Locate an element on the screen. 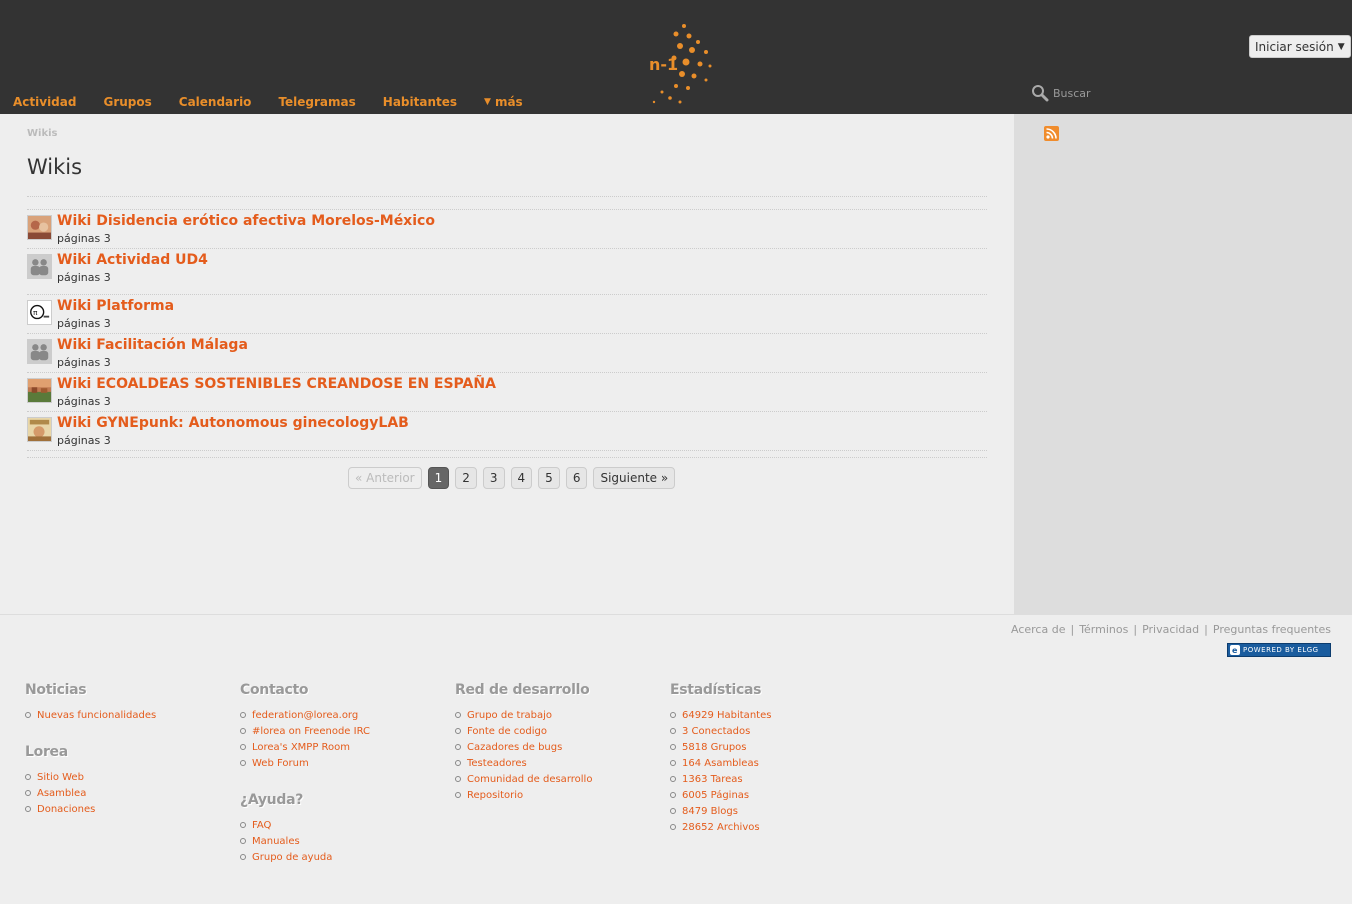 The height and width of the screenshot is (904, 1352). rss-icon is located at coordinates (1051, 133).